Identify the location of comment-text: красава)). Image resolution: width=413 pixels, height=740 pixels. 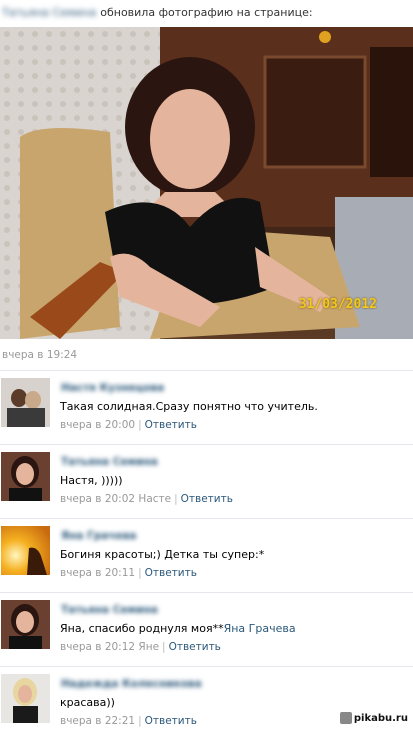
(87, 702).